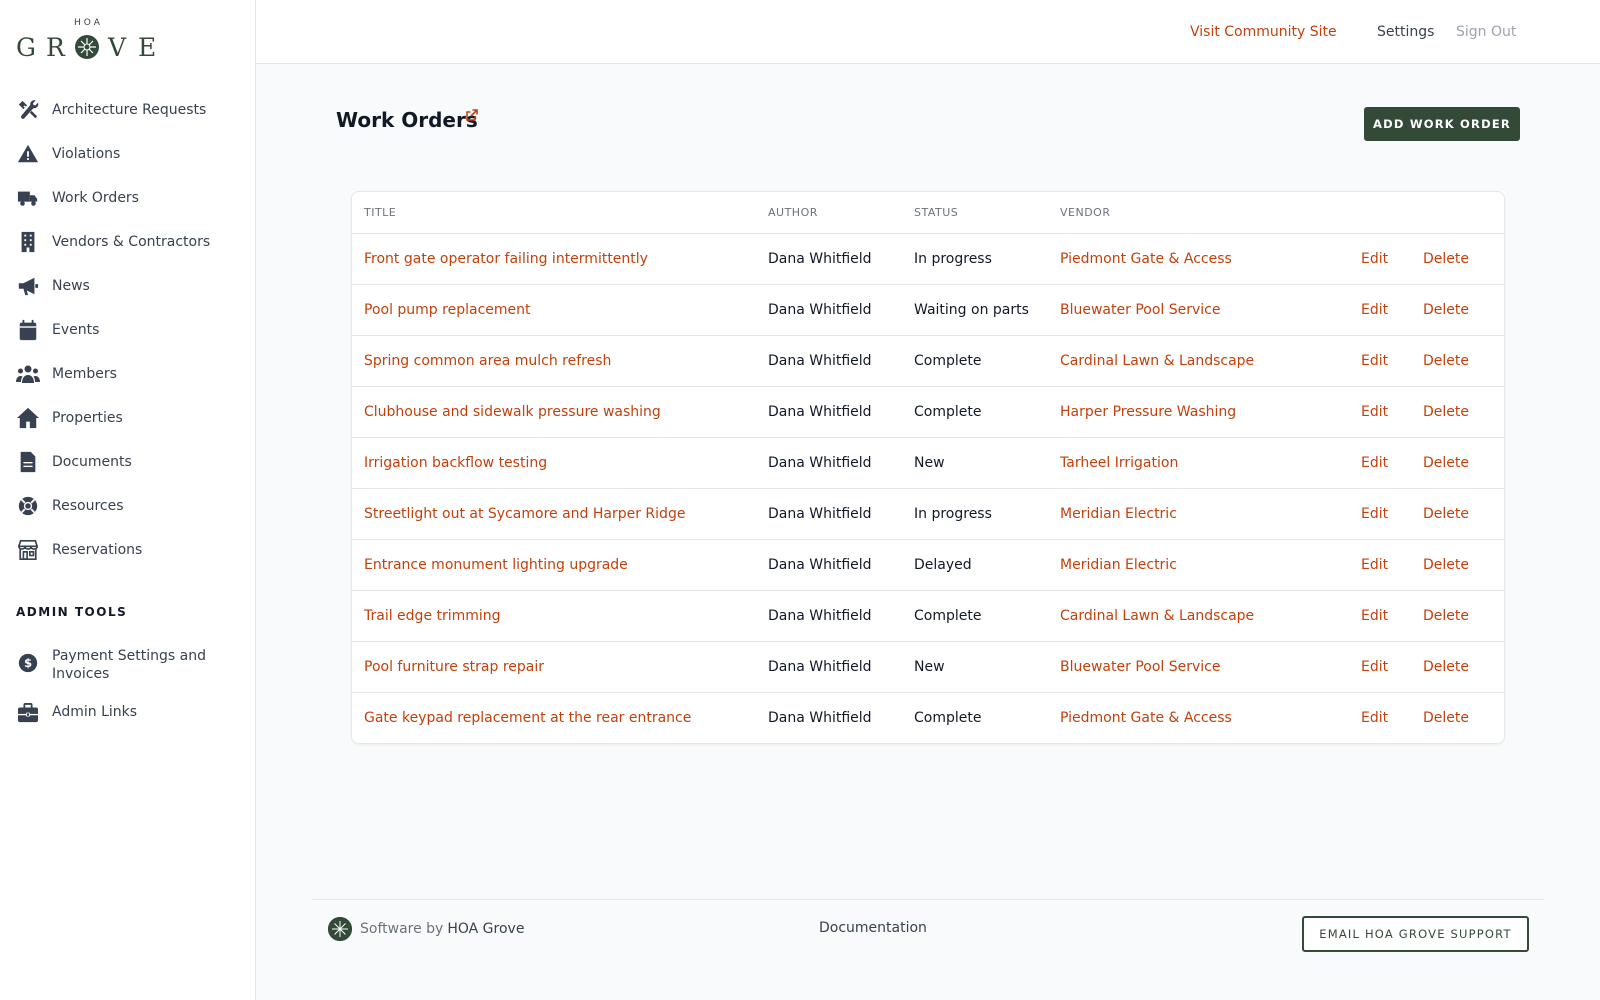 This screenshot has width=1600, height=1000. What do you see at coordinates (87, 418) in the screenshot?
I see `sidebar-item-label: Properties` at bounding box center [87, 418].